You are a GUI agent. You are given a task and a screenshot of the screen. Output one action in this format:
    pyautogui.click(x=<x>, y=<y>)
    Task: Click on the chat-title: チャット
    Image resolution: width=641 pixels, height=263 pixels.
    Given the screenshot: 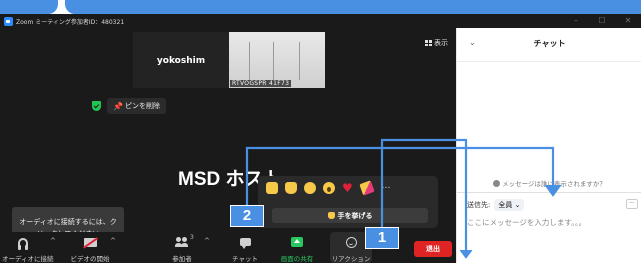 What is the action you would take?
    pyautogui.click(x=549, y=43)
    